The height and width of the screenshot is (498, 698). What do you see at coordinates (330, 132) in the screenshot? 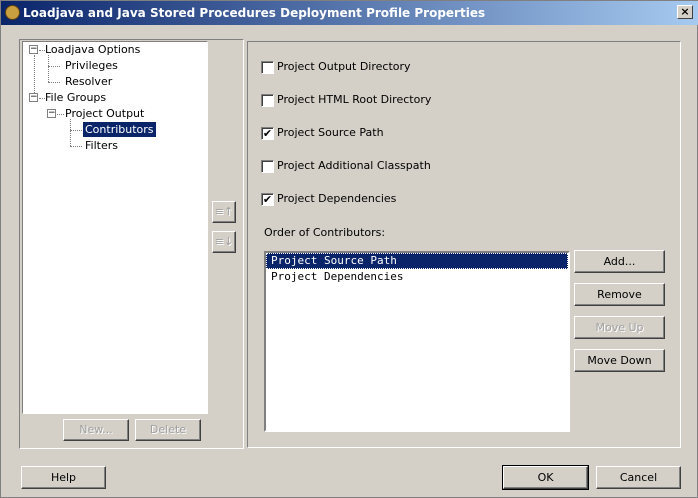
I see `checkbox-label: Project Source Path` at bounding box center [330, 132].